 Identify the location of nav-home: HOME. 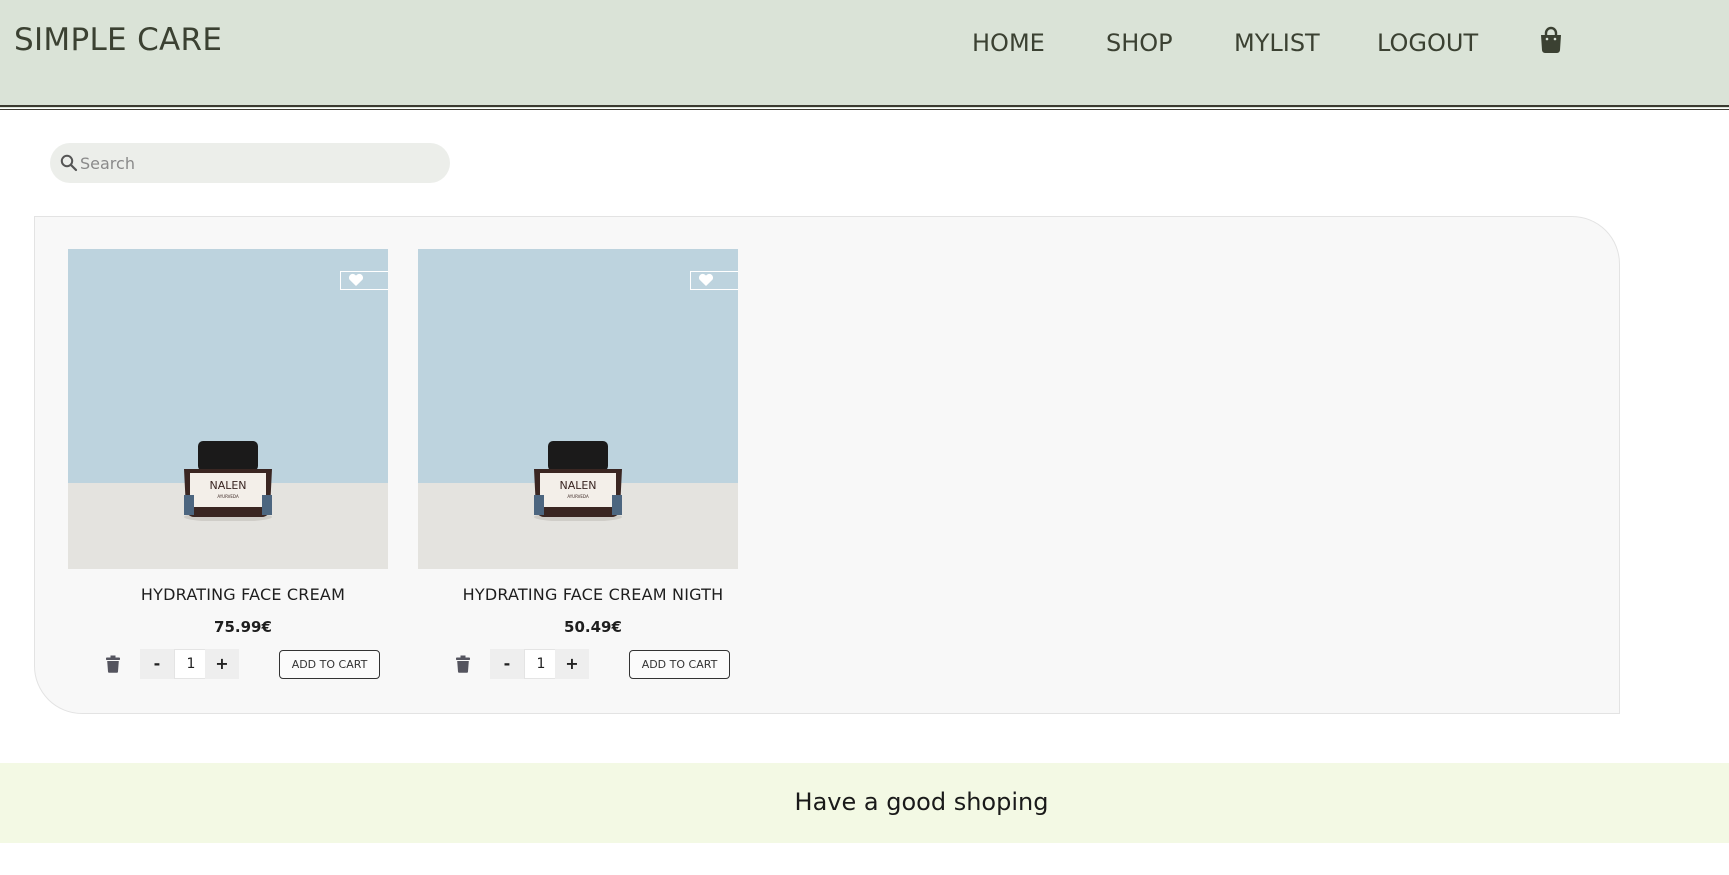
(1008, 43).